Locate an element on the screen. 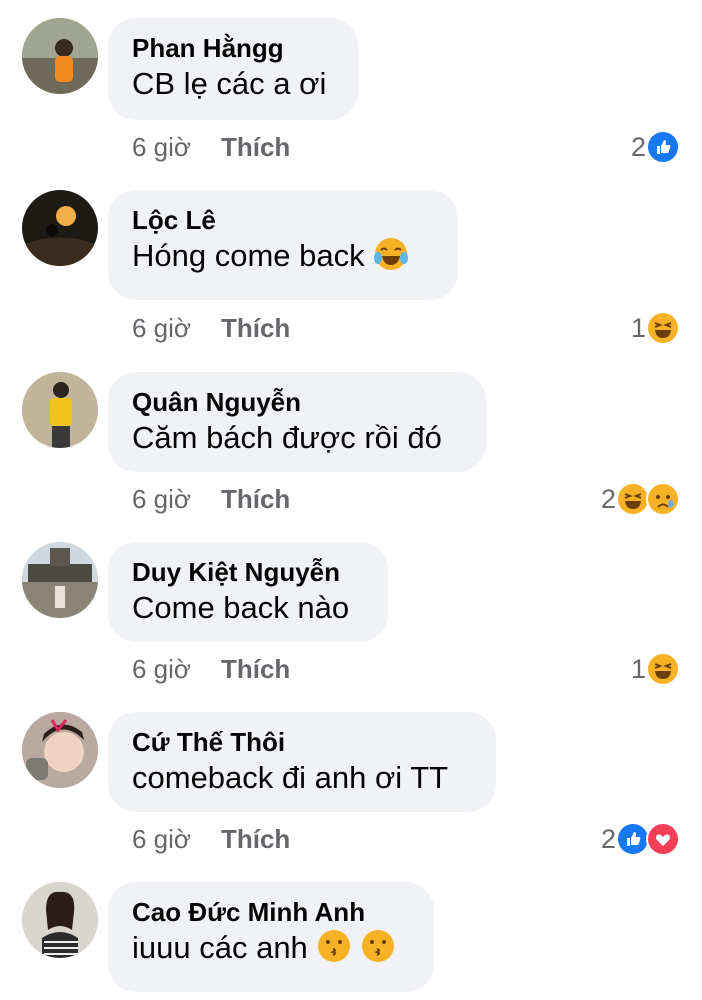  comment-author: Phan Hằngg is located at coordinates (232, 48).